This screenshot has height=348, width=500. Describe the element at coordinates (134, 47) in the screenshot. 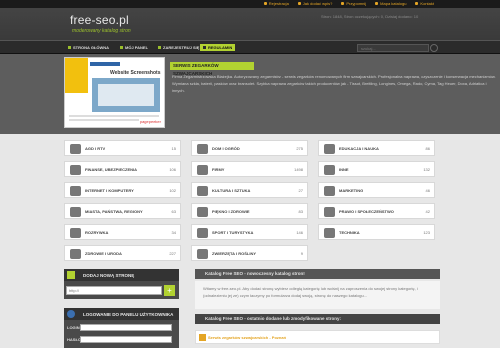

I see `nav-my-panel: MÓJ PANEL` at that location.